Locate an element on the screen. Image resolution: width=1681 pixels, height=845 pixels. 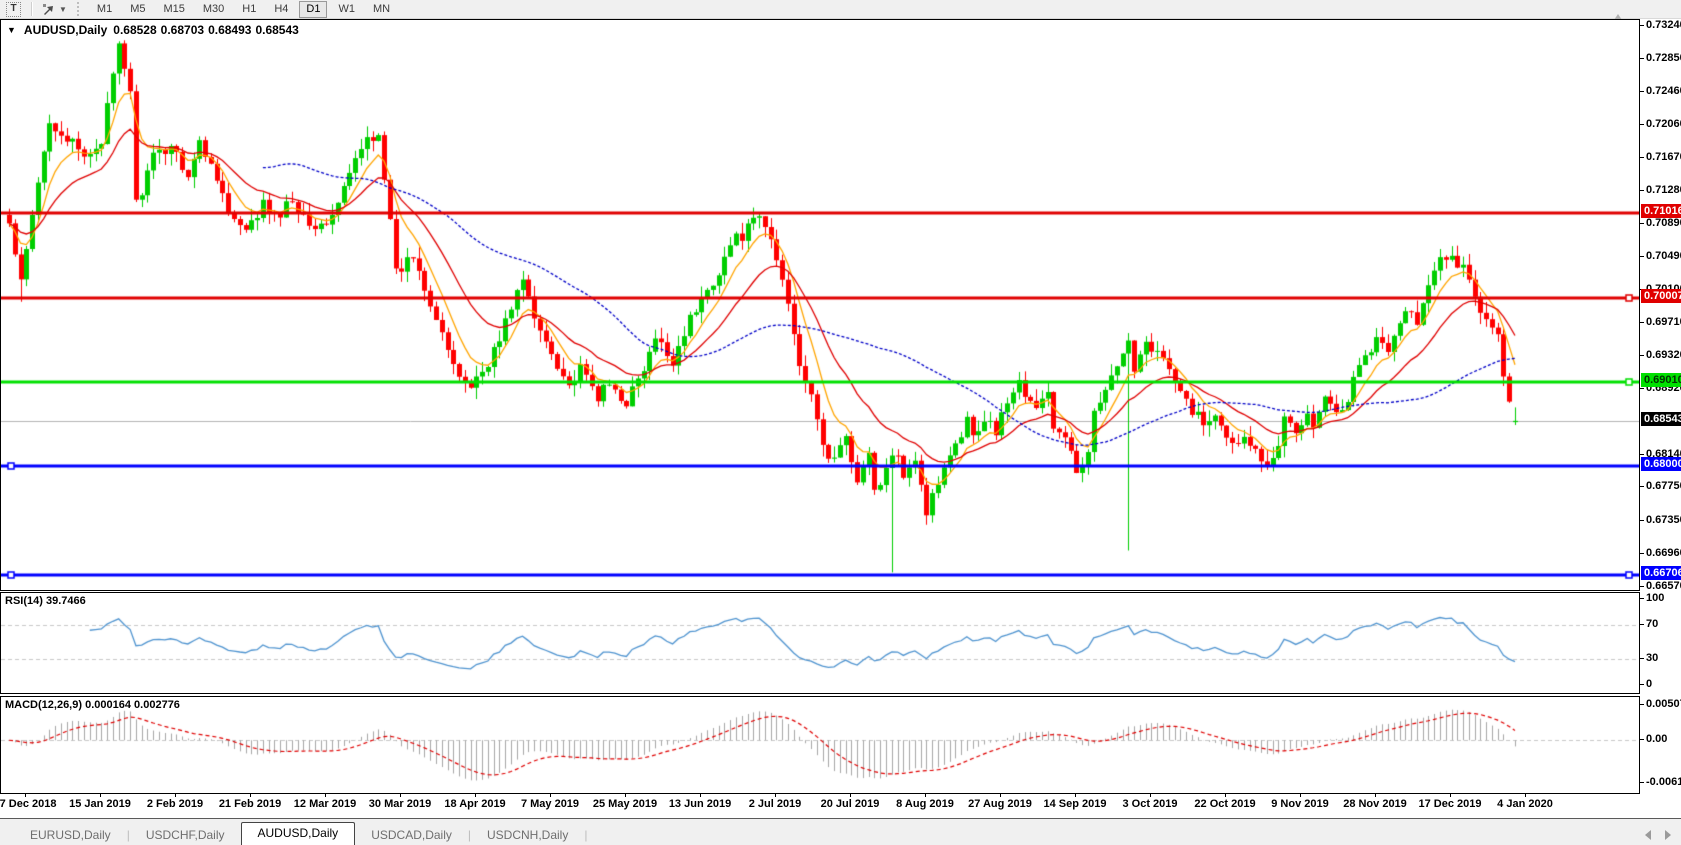
date-axis-label: 14 Sep 2019 is located at coordinates (1075, 804).